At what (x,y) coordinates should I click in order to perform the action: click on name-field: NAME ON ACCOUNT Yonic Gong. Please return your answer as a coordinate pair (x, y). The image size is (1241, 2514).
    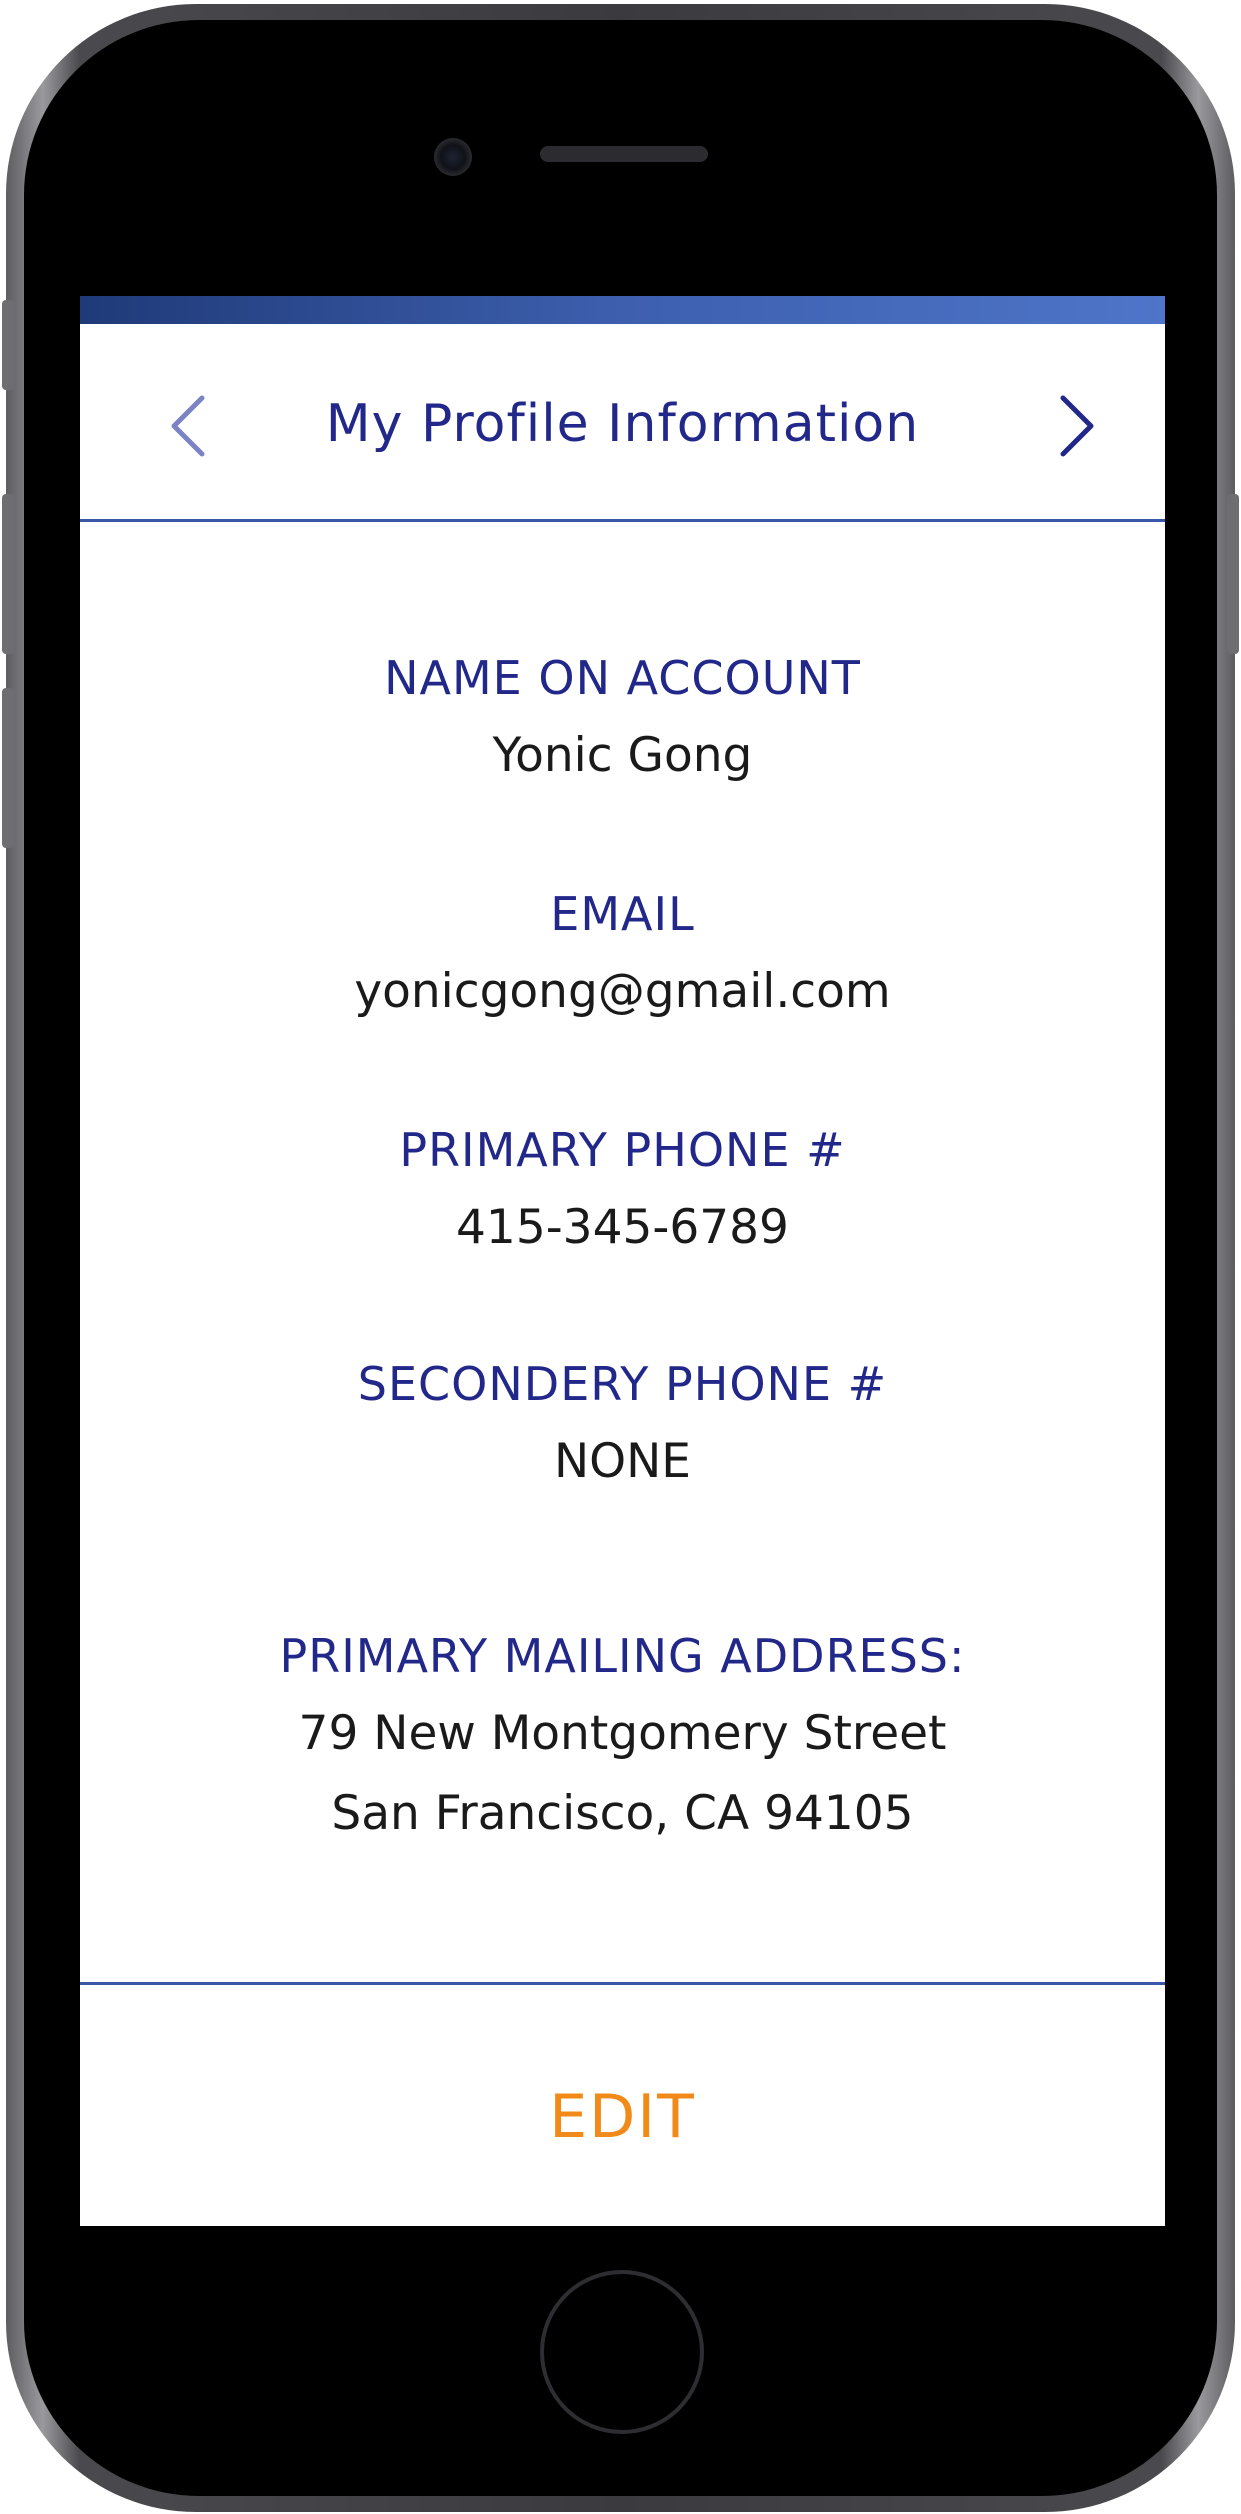
    Looking at the image, I should click on (622, 718).